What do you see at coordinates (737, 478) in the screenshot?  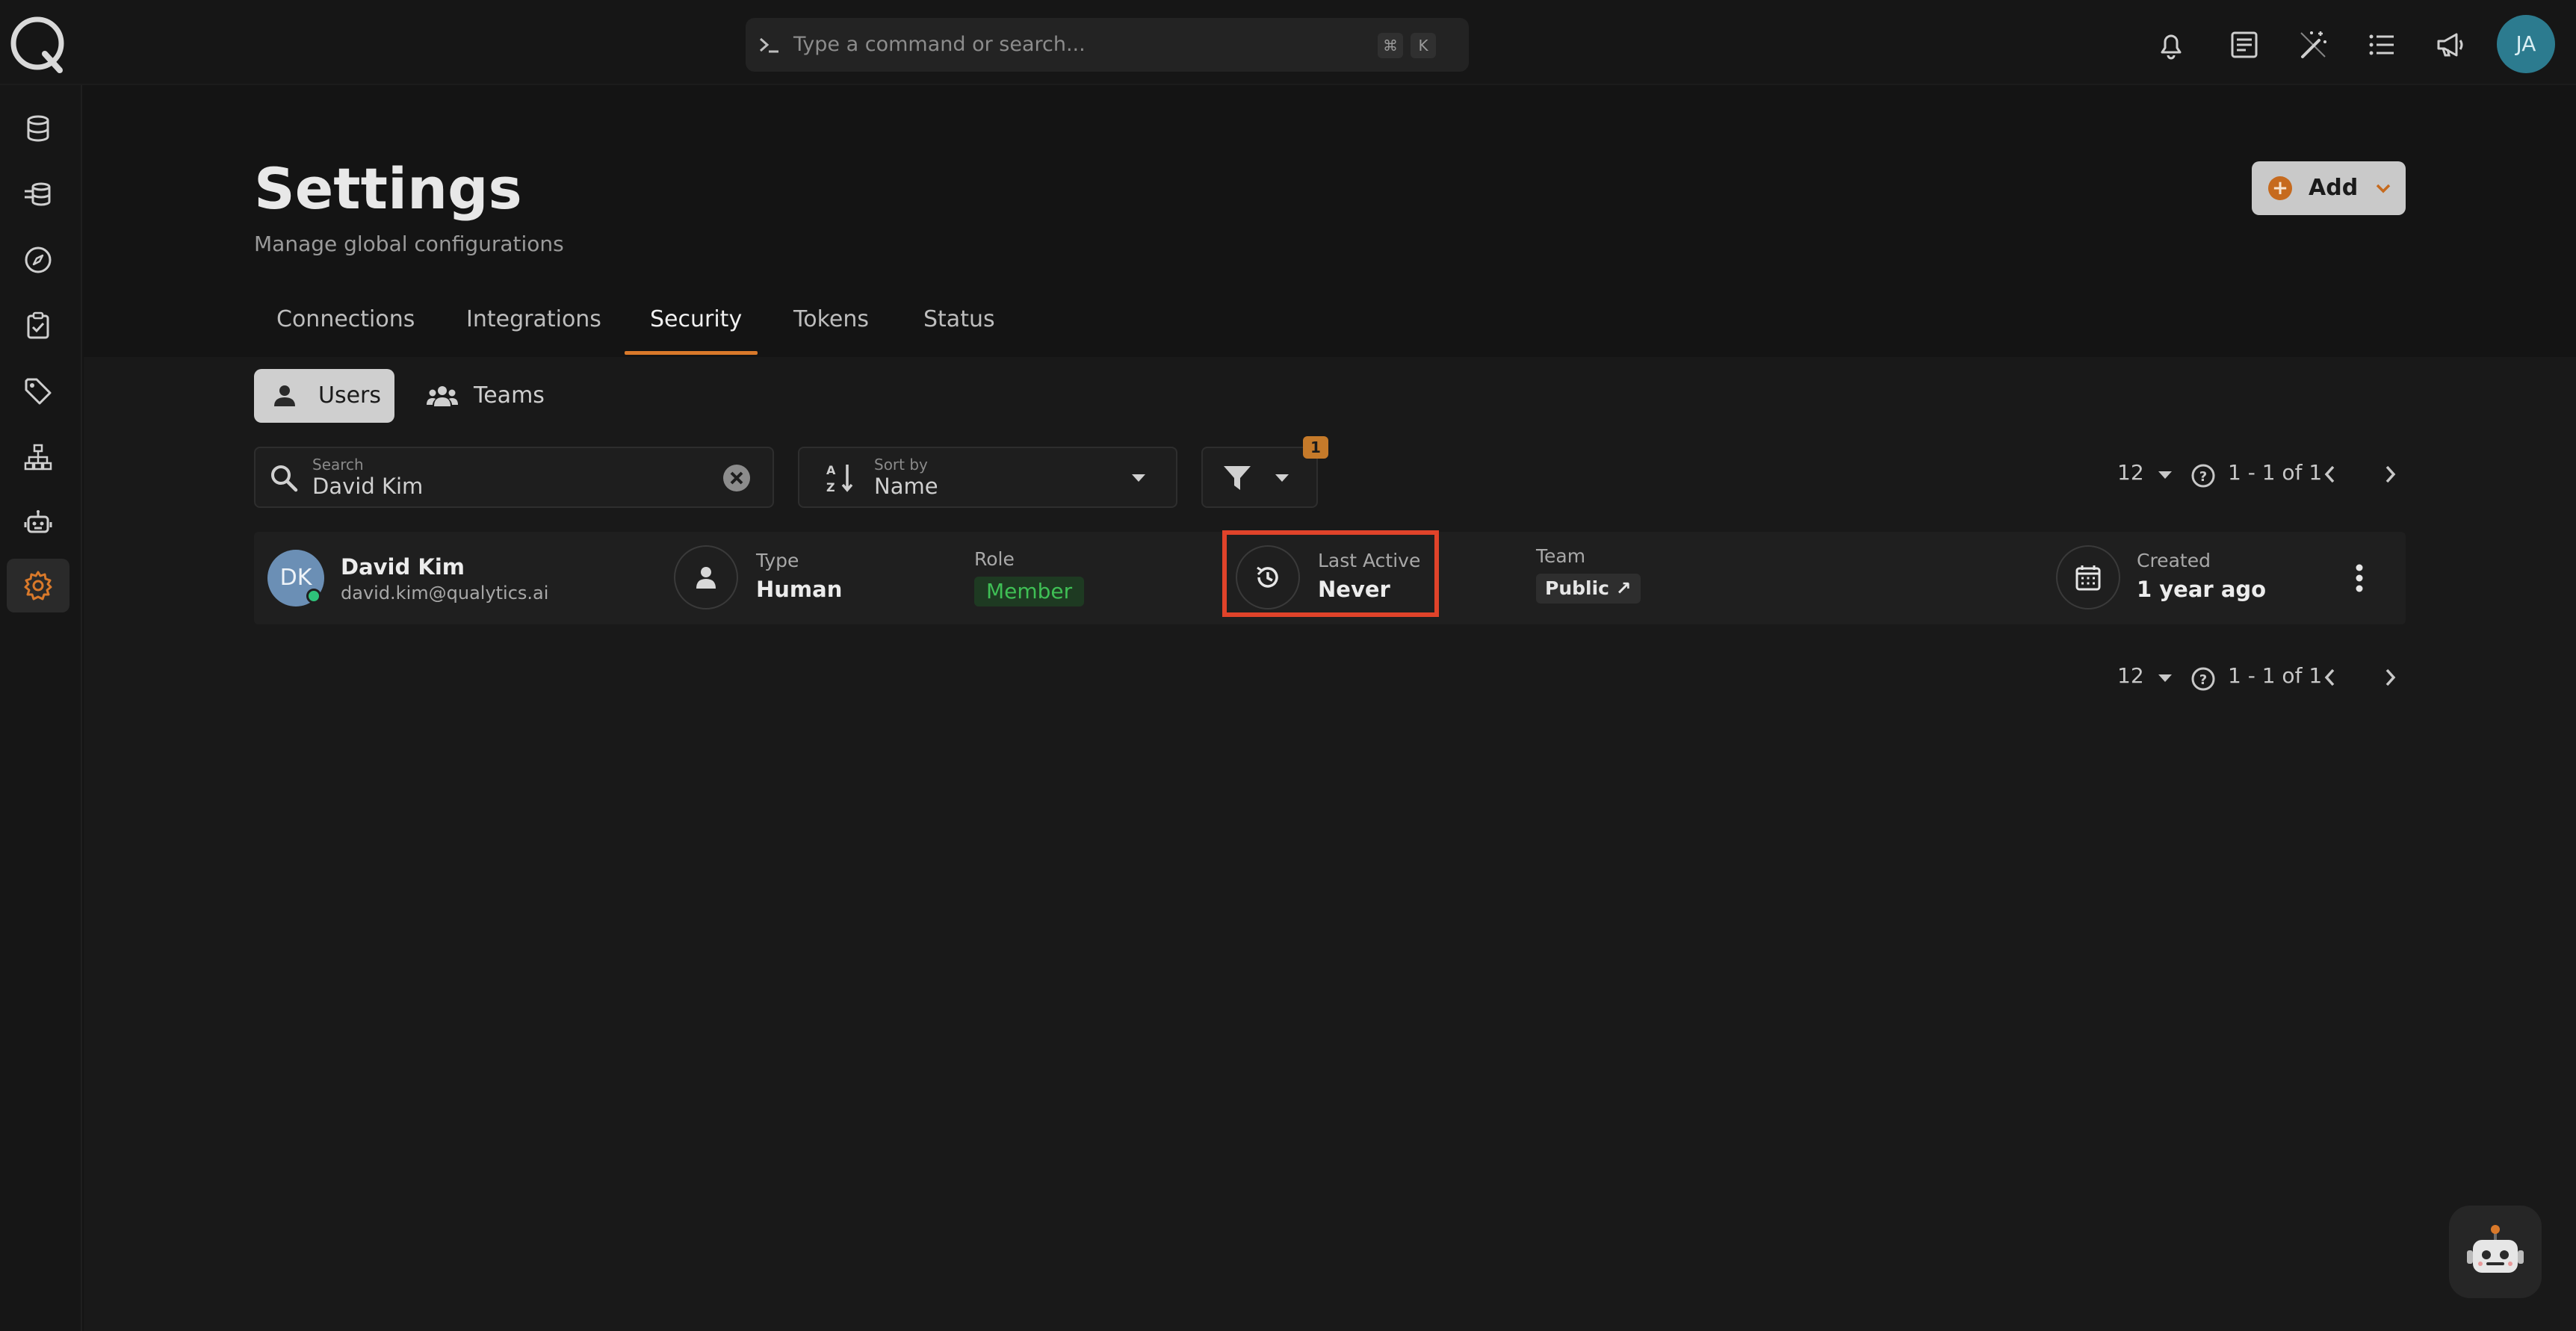 I see `clear-search-icon` at bounding box center [737, 478].